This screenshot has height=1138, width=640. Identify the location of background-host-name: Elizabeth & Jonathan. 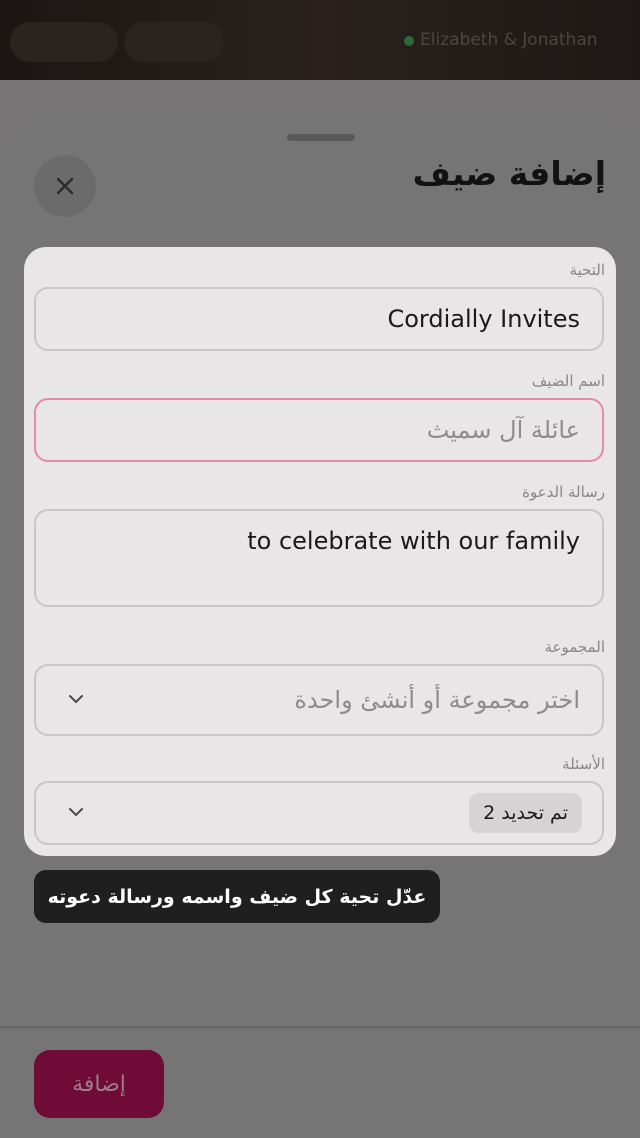
(509, 40).